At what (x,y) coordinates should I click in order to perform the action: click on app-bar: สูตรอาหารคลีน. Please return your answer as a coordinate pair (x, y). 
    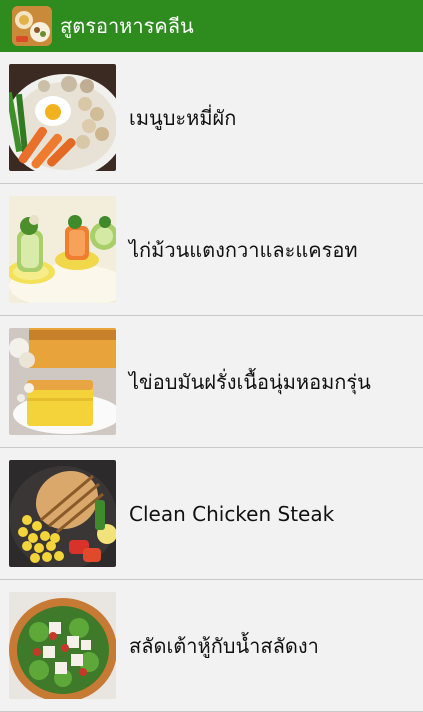
    Looking at the image, I should click on (211, 26).